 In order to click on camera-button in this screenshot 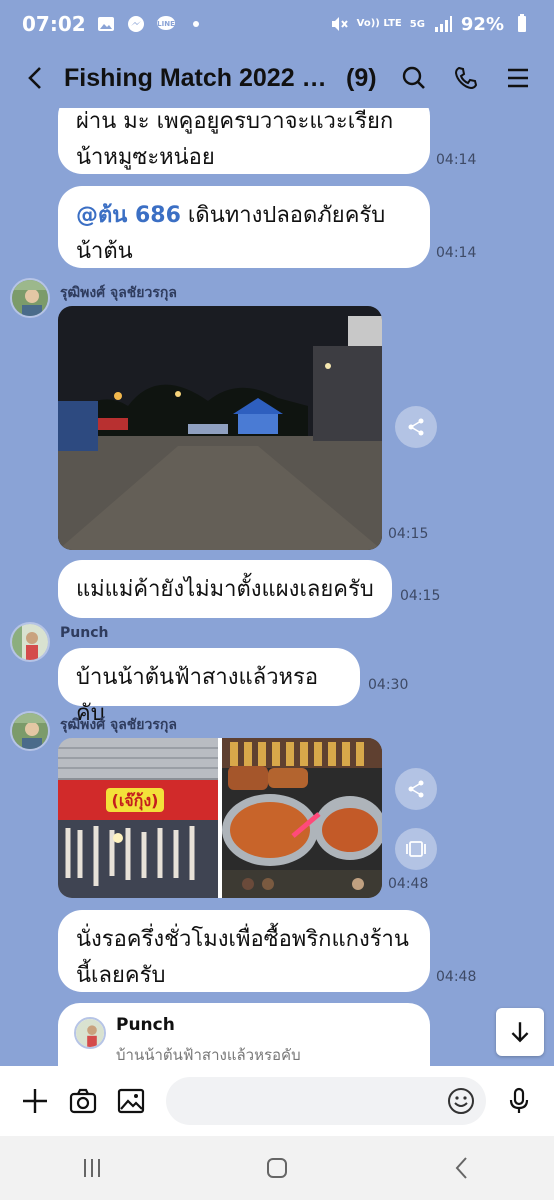, I will do `click(83, 1101)`.